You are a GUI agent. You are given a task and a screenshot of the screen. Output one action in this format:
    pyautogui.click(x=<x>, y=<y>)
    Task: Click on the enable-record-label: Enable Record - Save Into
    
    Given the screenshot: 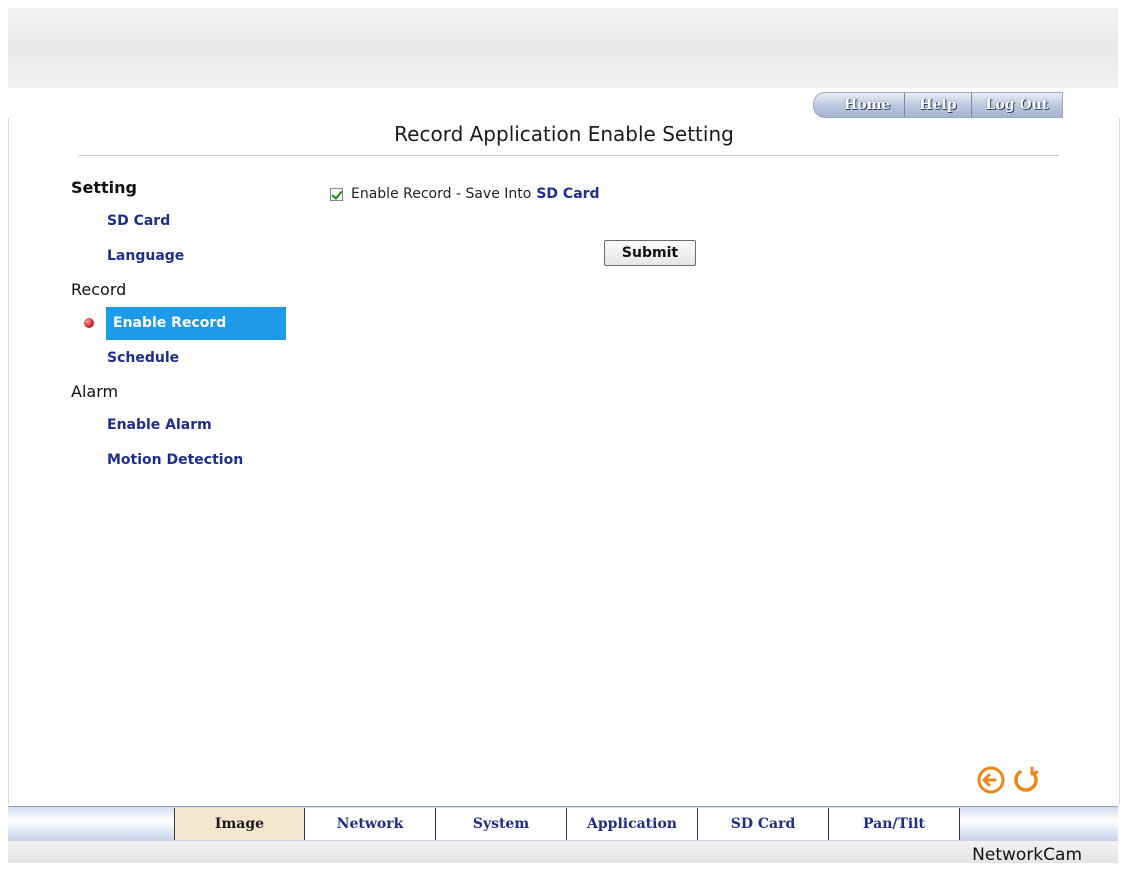 What is the action you would take?
    pyautogui.click(x=441, y=194)
    